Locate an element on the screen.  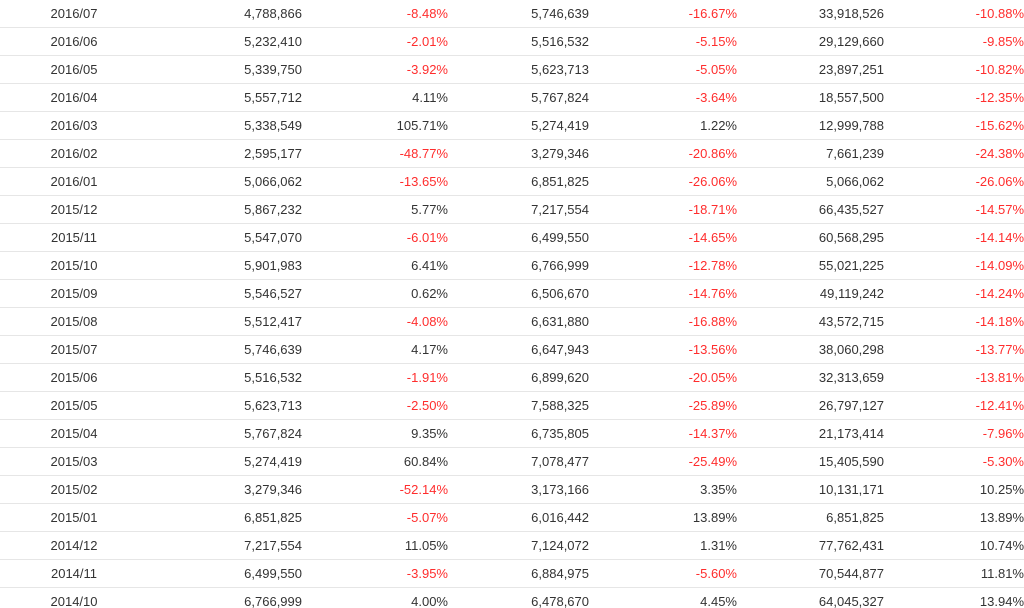
period-cell: 2016/06 is located at coordinates (74, 41).